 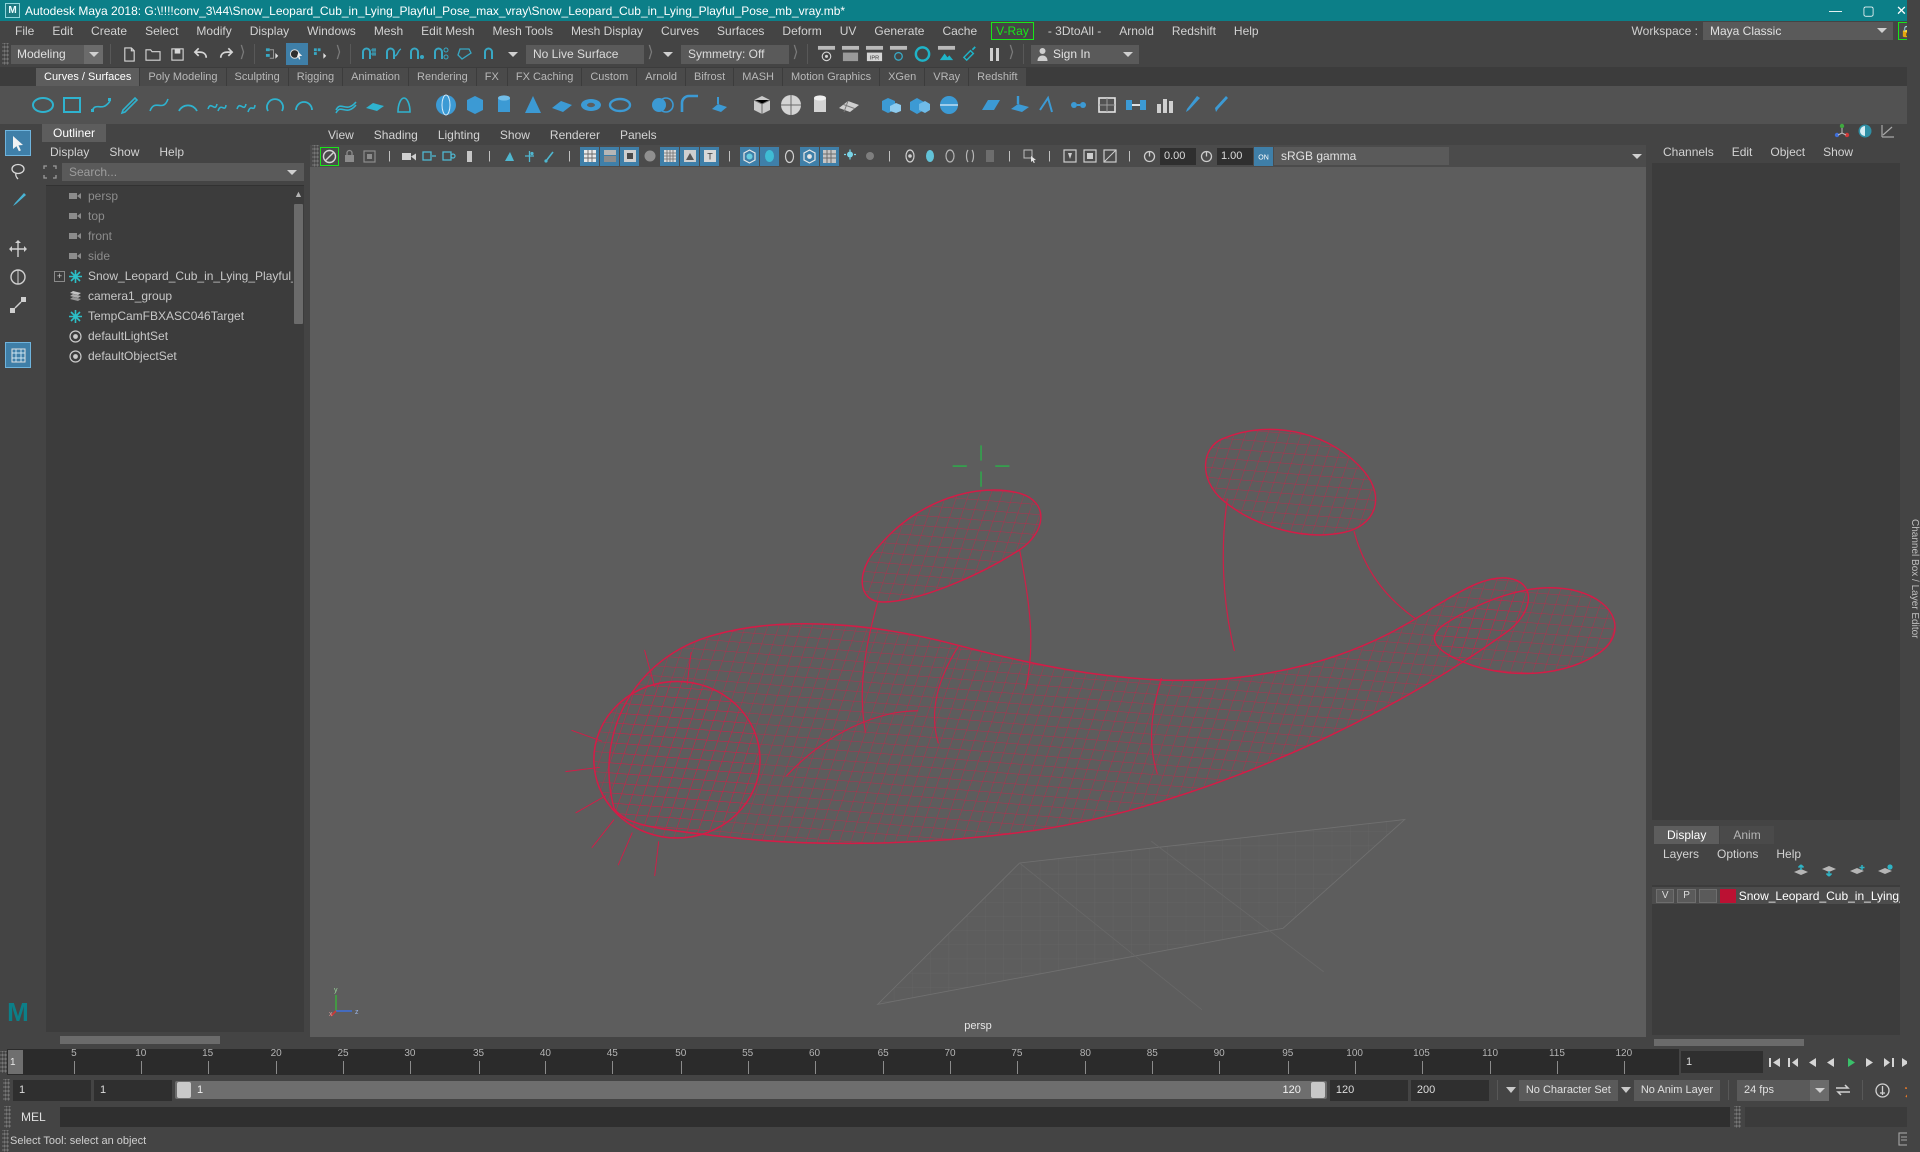 What do you see at coordinates (18, 305) in the screenshot?
I see `scale-tool-icon` at bounding box center [18, 305].